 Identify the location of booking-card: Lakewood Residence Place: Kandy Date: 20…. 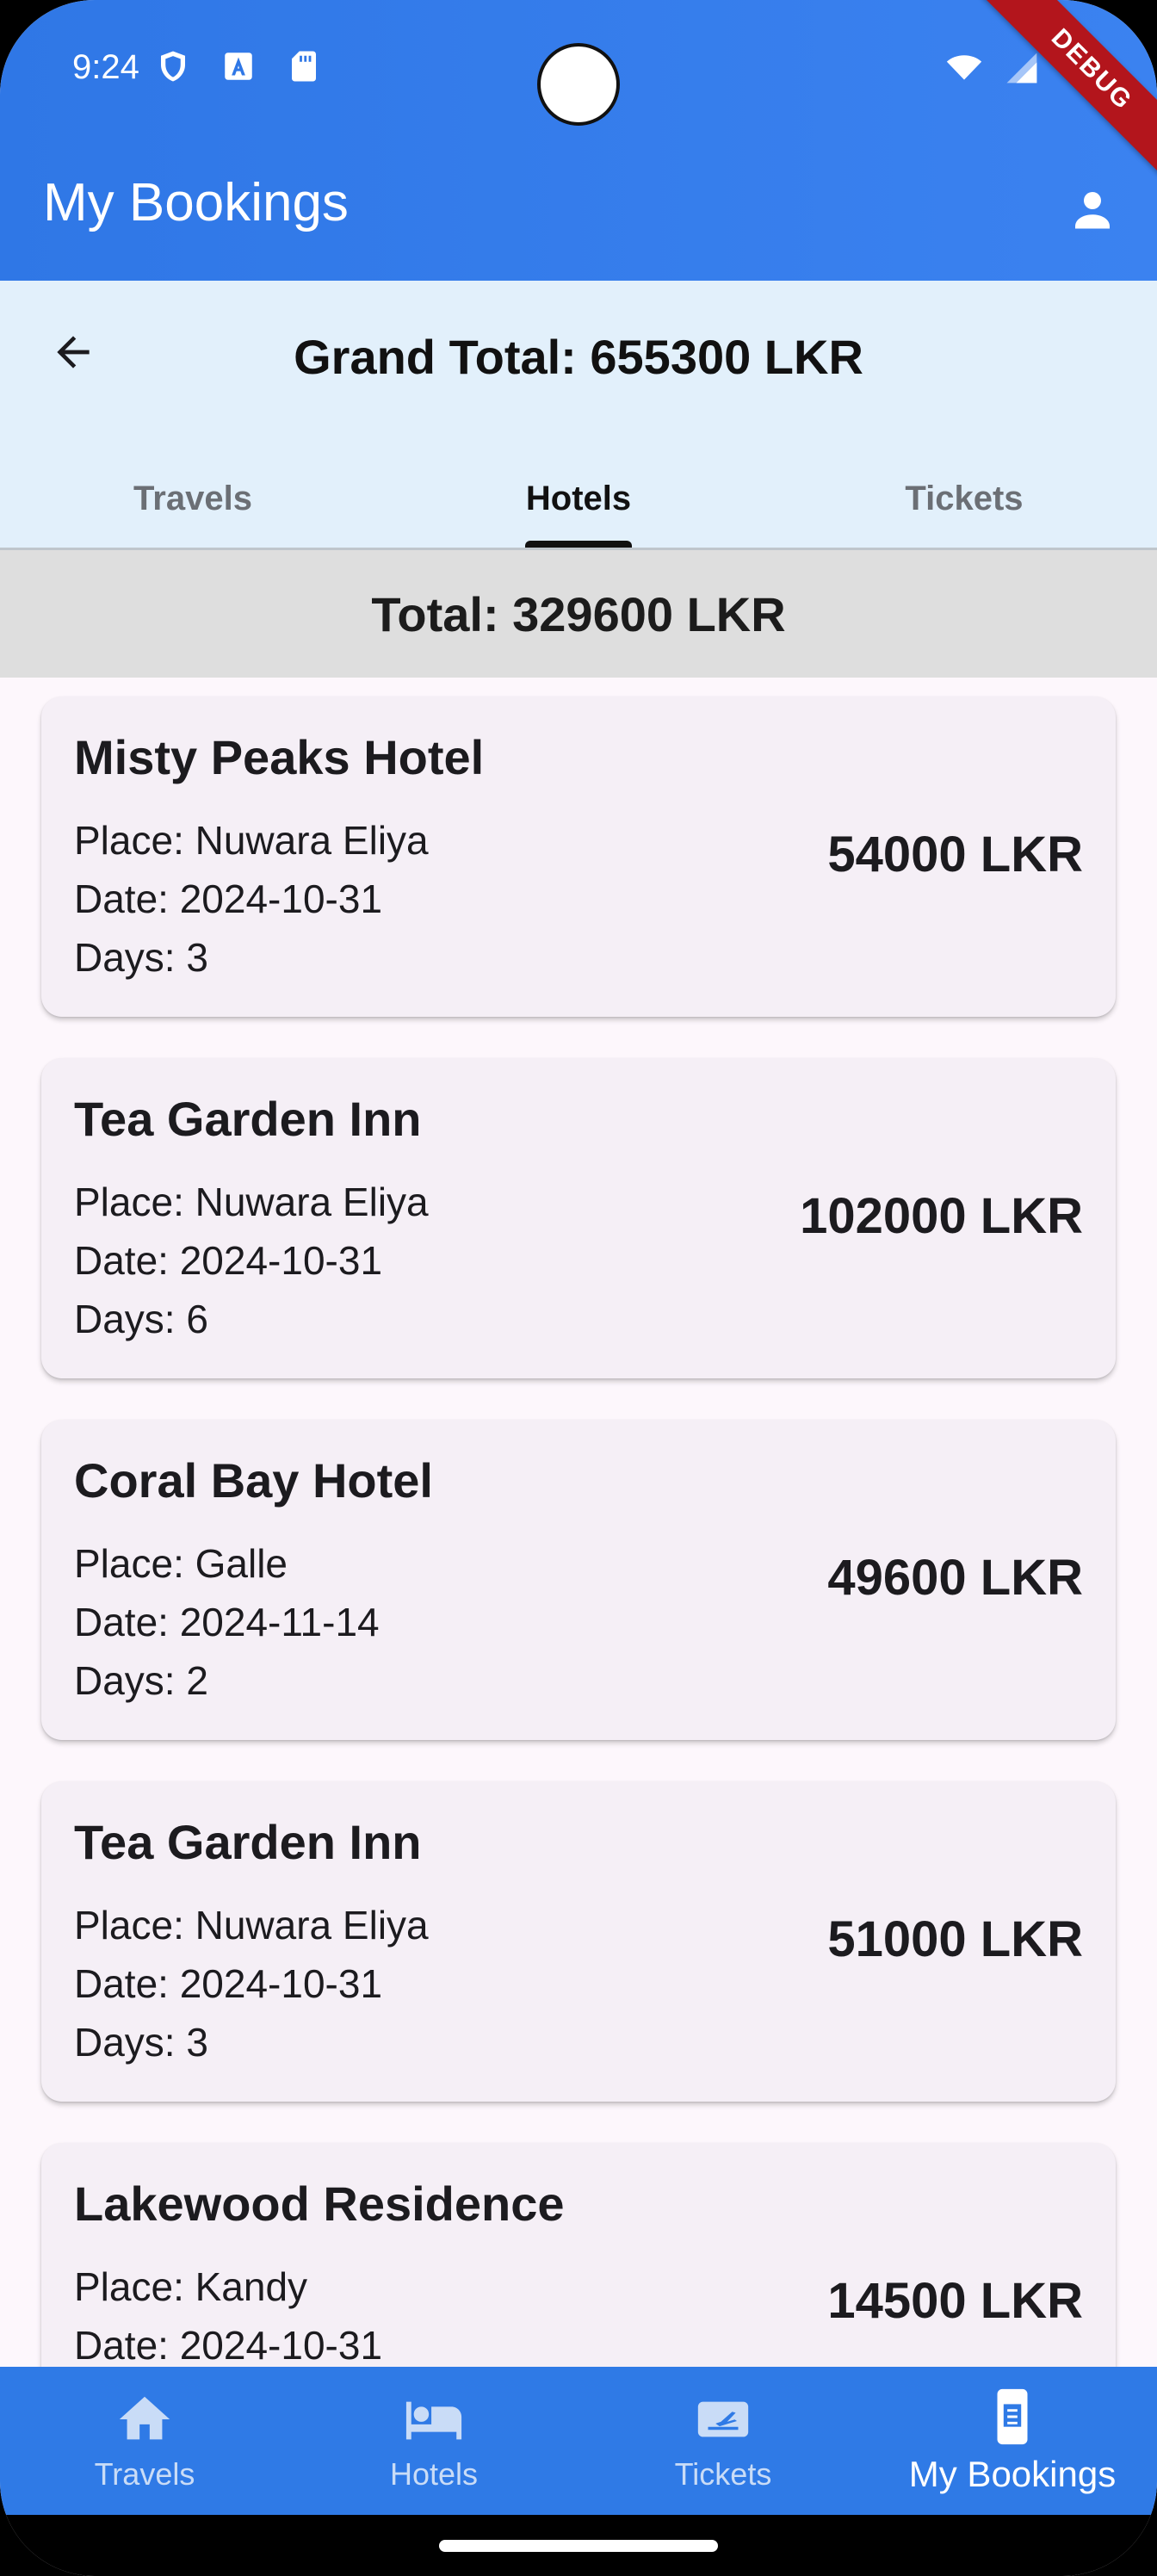
(579, 2255).